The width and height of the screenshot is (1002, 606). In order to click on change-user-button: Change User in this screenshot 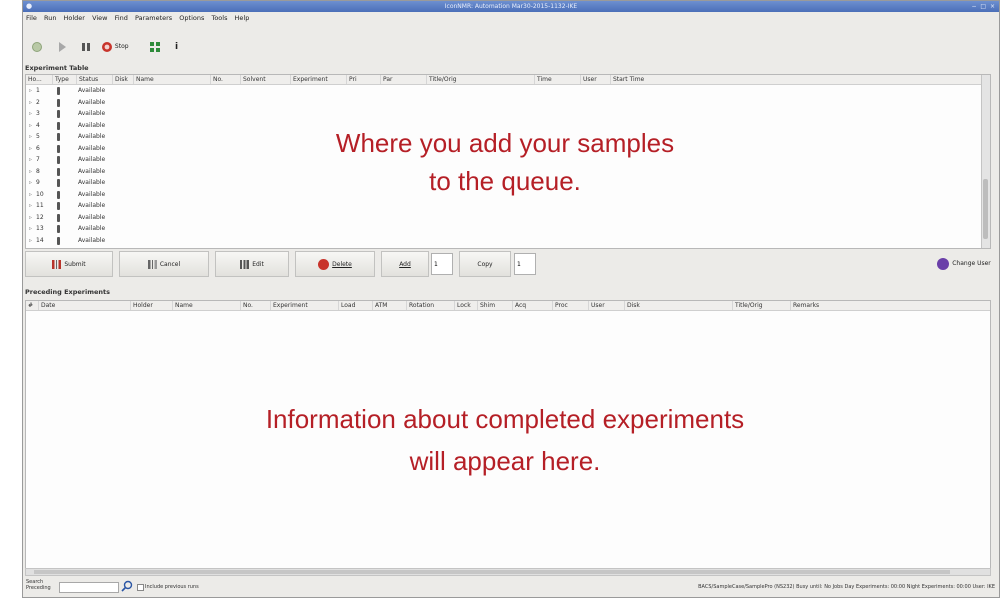, I will do `click(964, 264)`.